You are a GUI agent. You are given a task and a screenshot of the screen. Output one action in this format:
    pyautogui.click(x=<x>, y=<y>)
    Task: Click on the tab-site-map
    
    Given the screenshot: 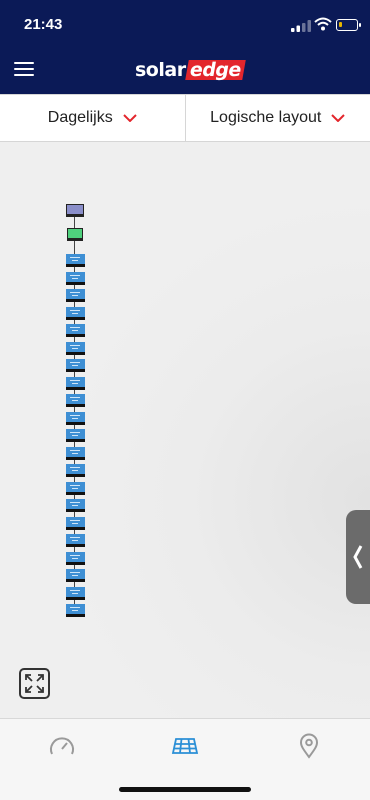 What is the action you would take?
    pyautogui.click(x=309, y=746)
    